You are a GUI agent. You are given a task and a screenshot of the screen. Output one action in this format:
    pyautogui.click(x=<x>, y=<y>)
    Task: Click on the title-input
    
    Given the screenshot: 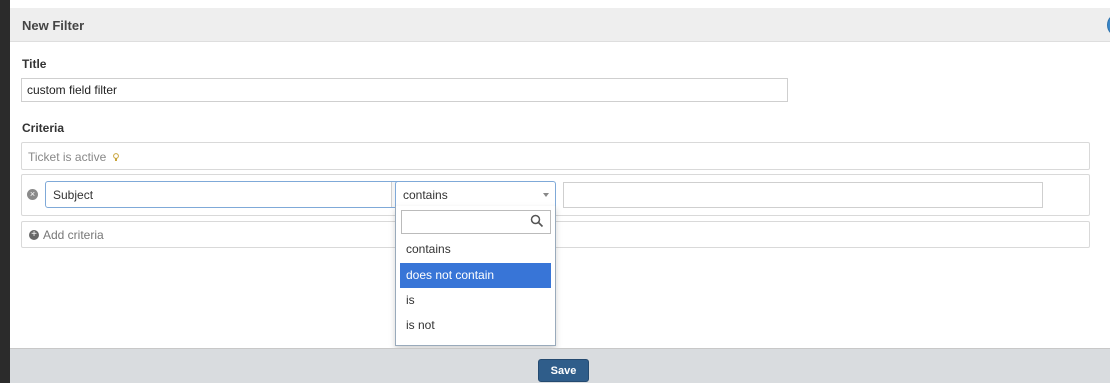 What is the action you would take?
    pyautogui.click(x=404, y=90)
    